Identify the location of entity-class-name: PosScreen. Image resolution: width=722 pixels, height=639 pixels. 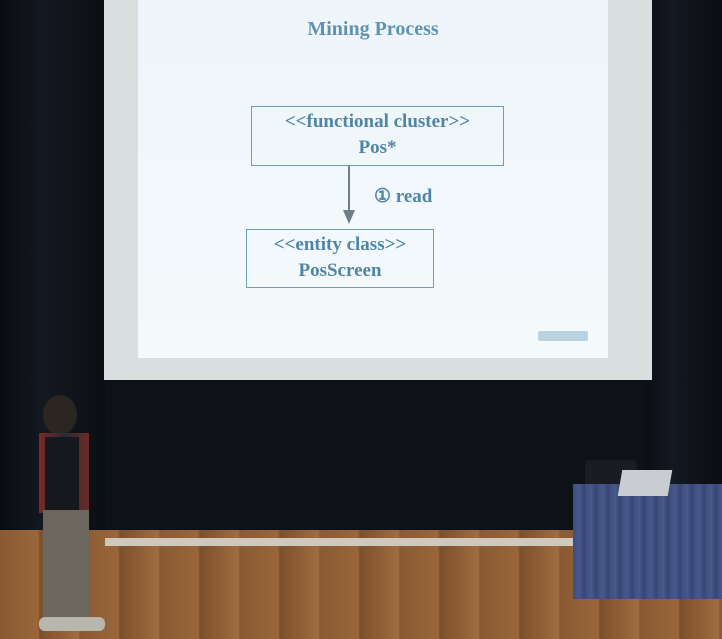
(340, 270).